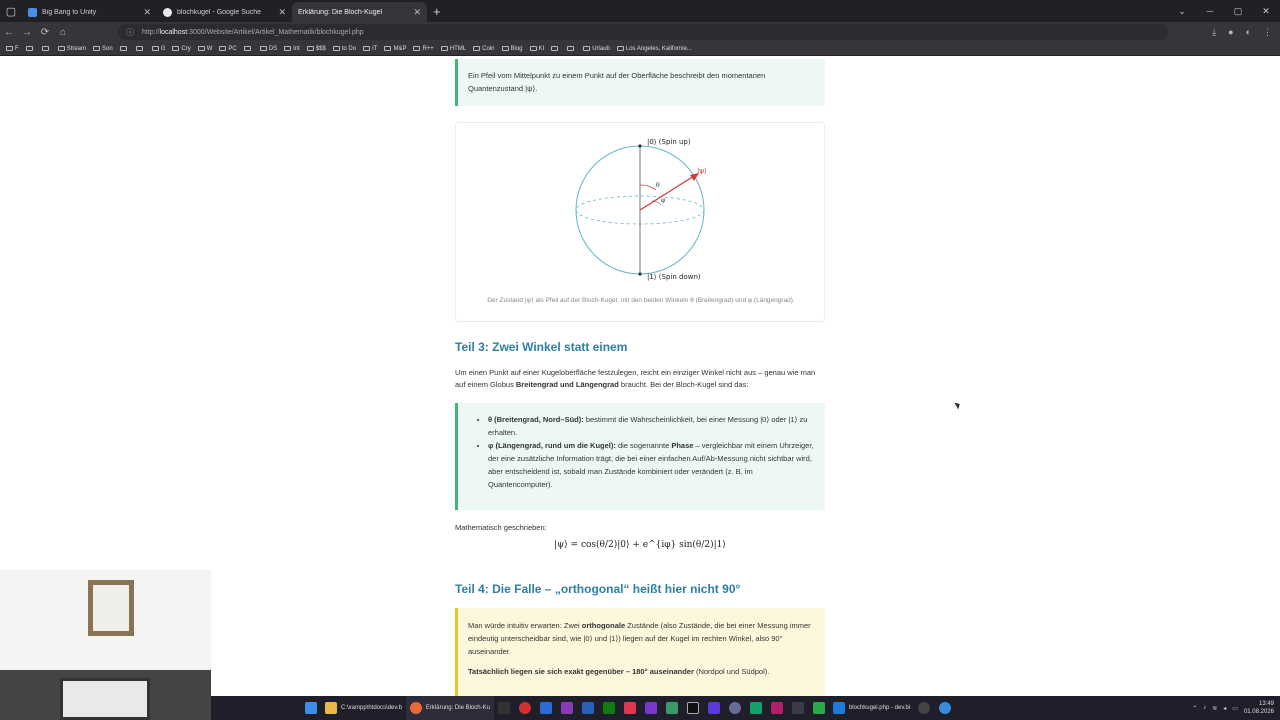  What do you see at coordinates (1248, 32) in the screenshot?
I see `profile-icon: ◐` at bounding box center [1248, 32].